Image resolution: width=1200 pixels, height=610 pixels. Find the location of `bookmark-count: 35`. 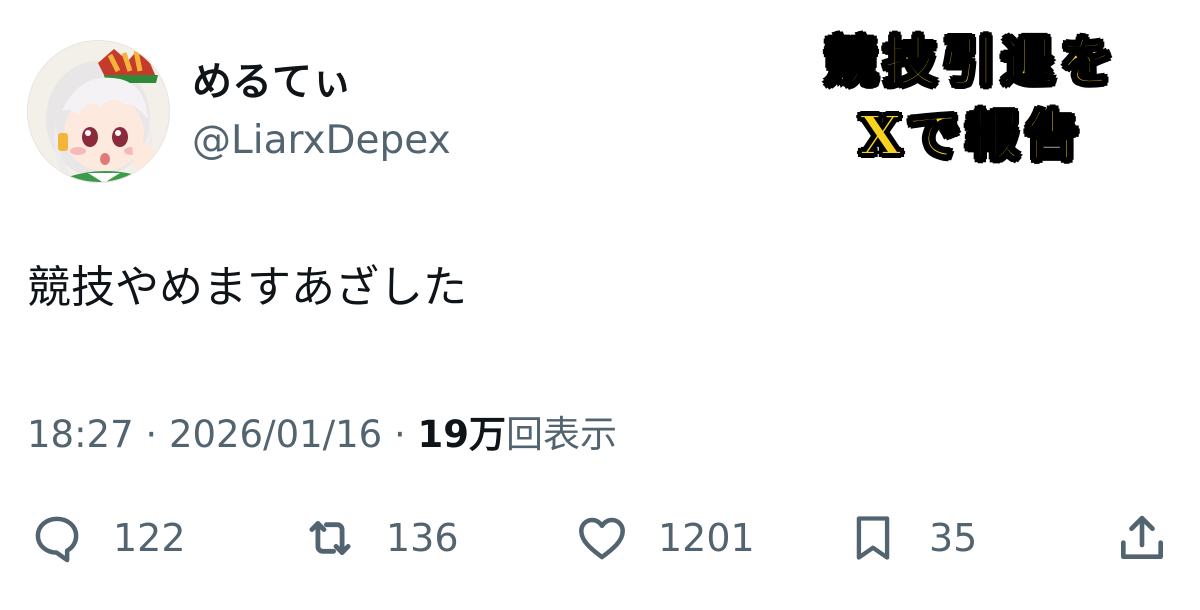

bookmark-count: 35 is located at coordinates (953, 538).